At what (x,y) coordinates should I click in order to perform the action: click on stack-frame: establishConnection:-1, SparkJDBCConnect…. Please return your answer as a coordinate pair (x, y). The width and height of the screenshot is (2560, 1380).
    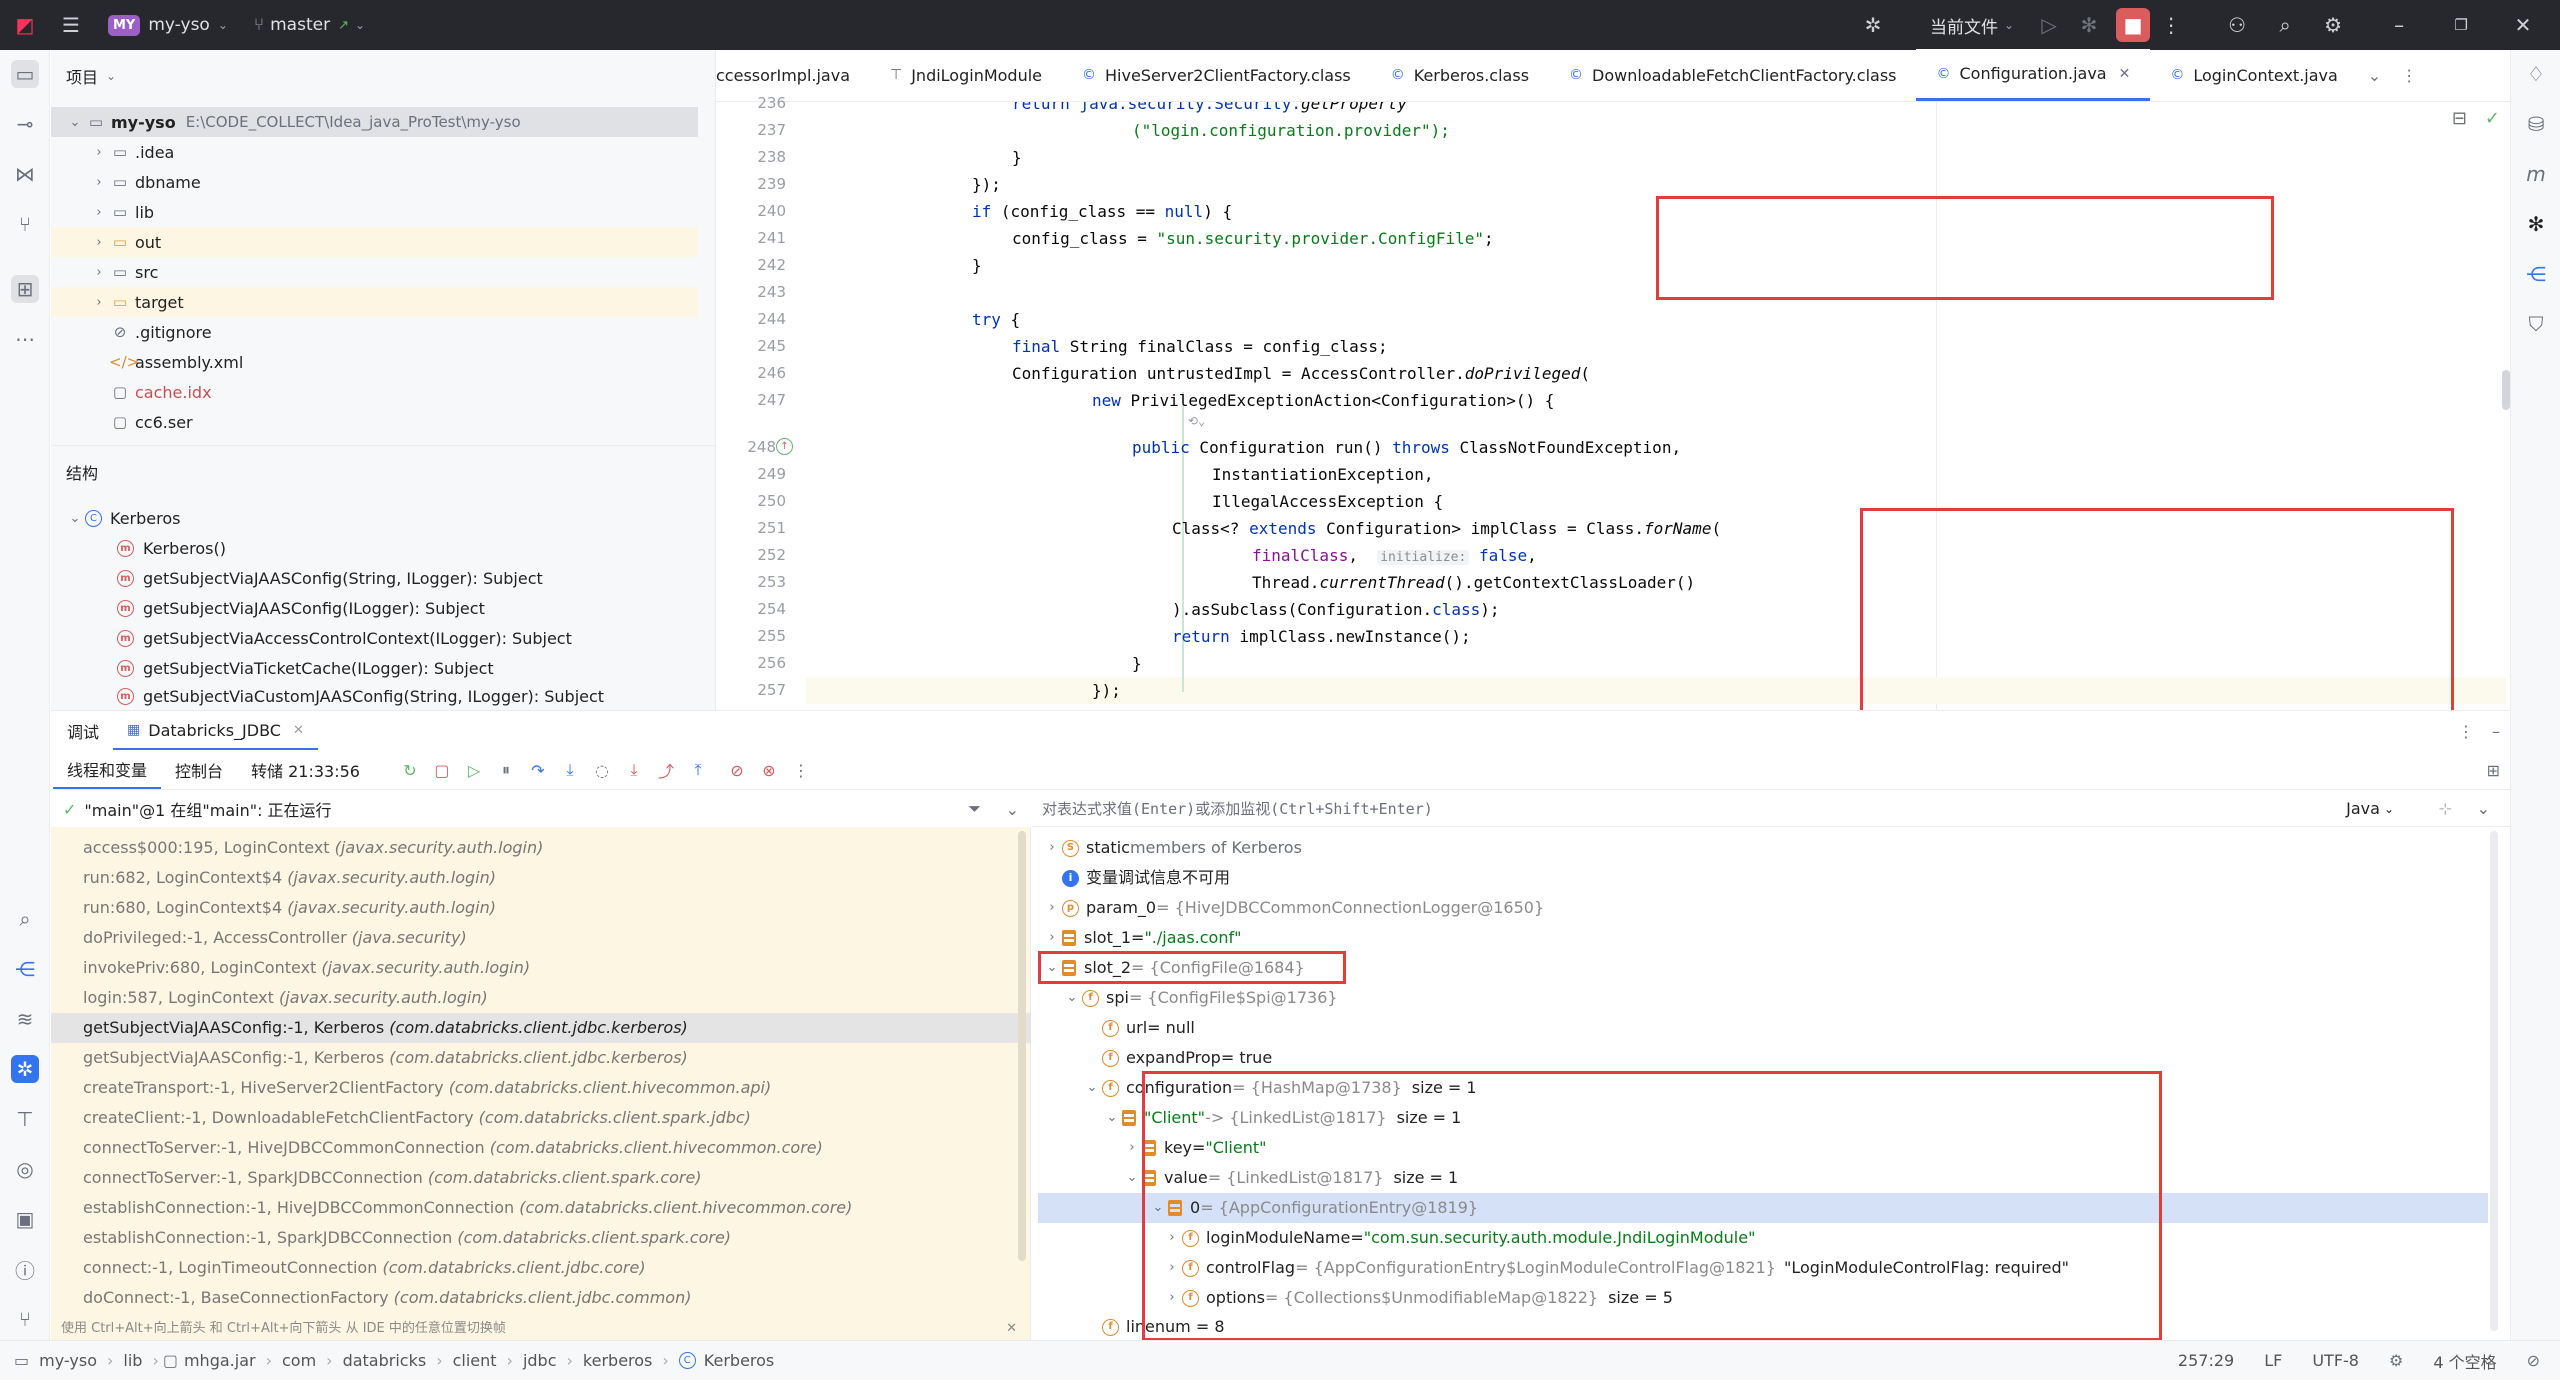
    Looking at the image, I should click on (541, 1238).